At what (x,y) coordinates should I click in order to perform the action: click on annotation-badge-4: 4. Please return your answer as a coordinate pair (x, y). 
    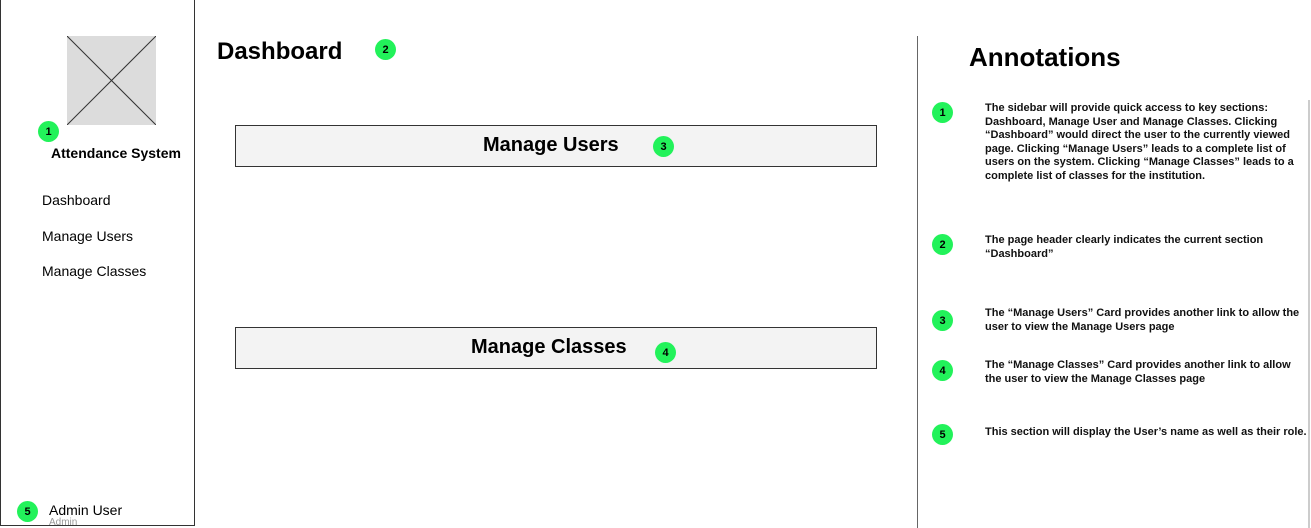
    Looking at the image, I should click on (942, 370).